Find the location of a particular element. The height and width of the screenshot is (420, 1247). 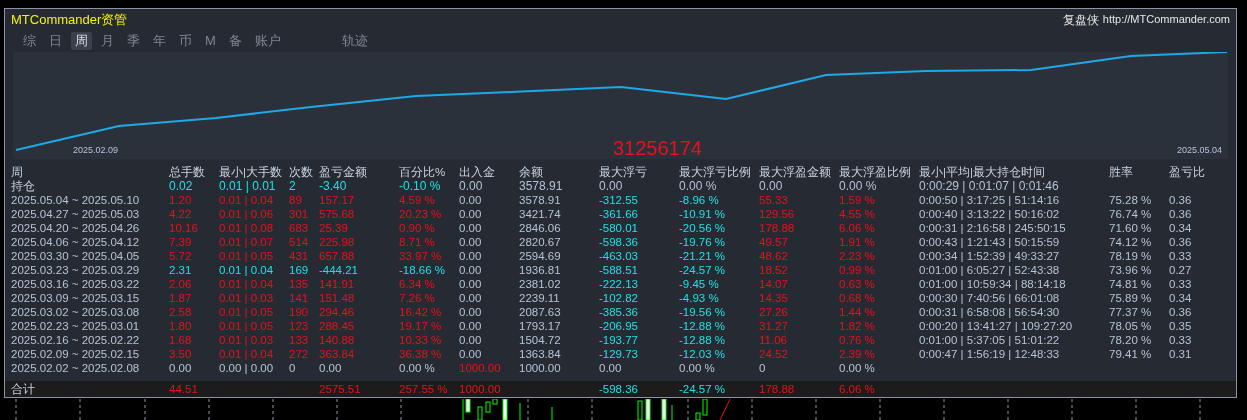

table-cell: 225.98 is located at coordinates (337, 242).